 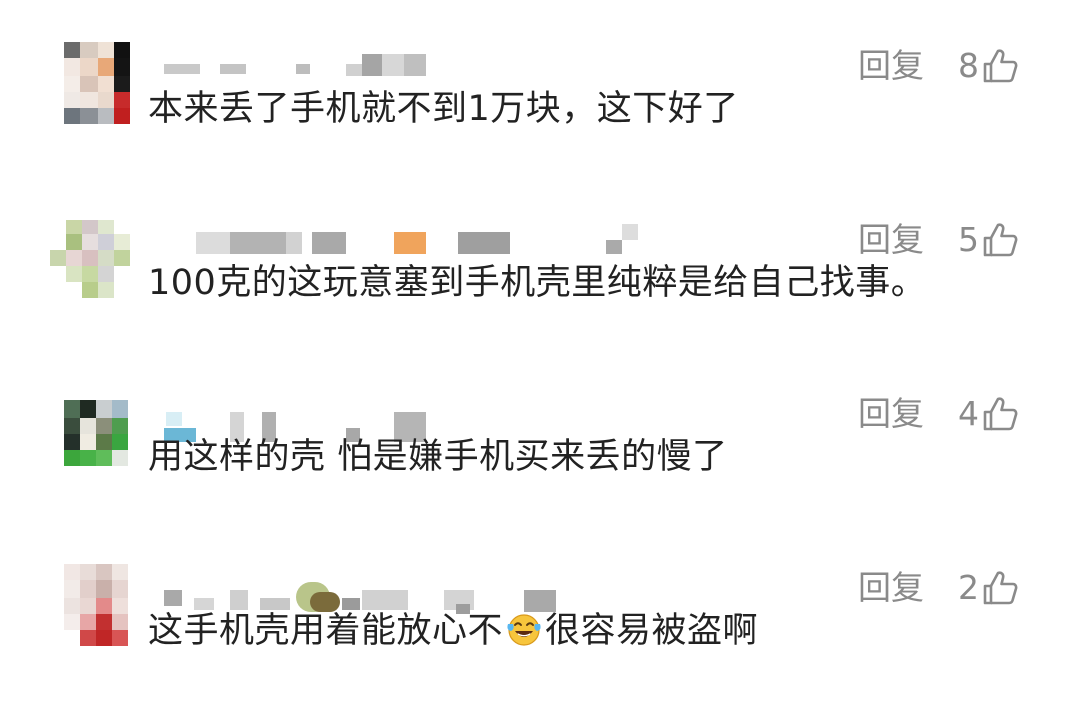 What do you see at coordinates (443, 109) in the screenshot?
I see `comment-text: 本来丢了手机就不到1万块，这下好了` at bounding box center [443, 109].